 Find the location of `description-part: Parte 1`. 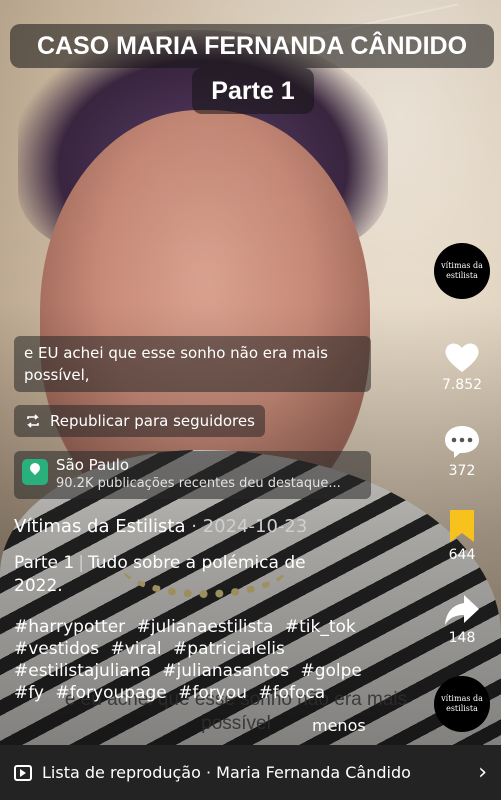

description-part: Parte 1 is located at coordinates (44, 563).